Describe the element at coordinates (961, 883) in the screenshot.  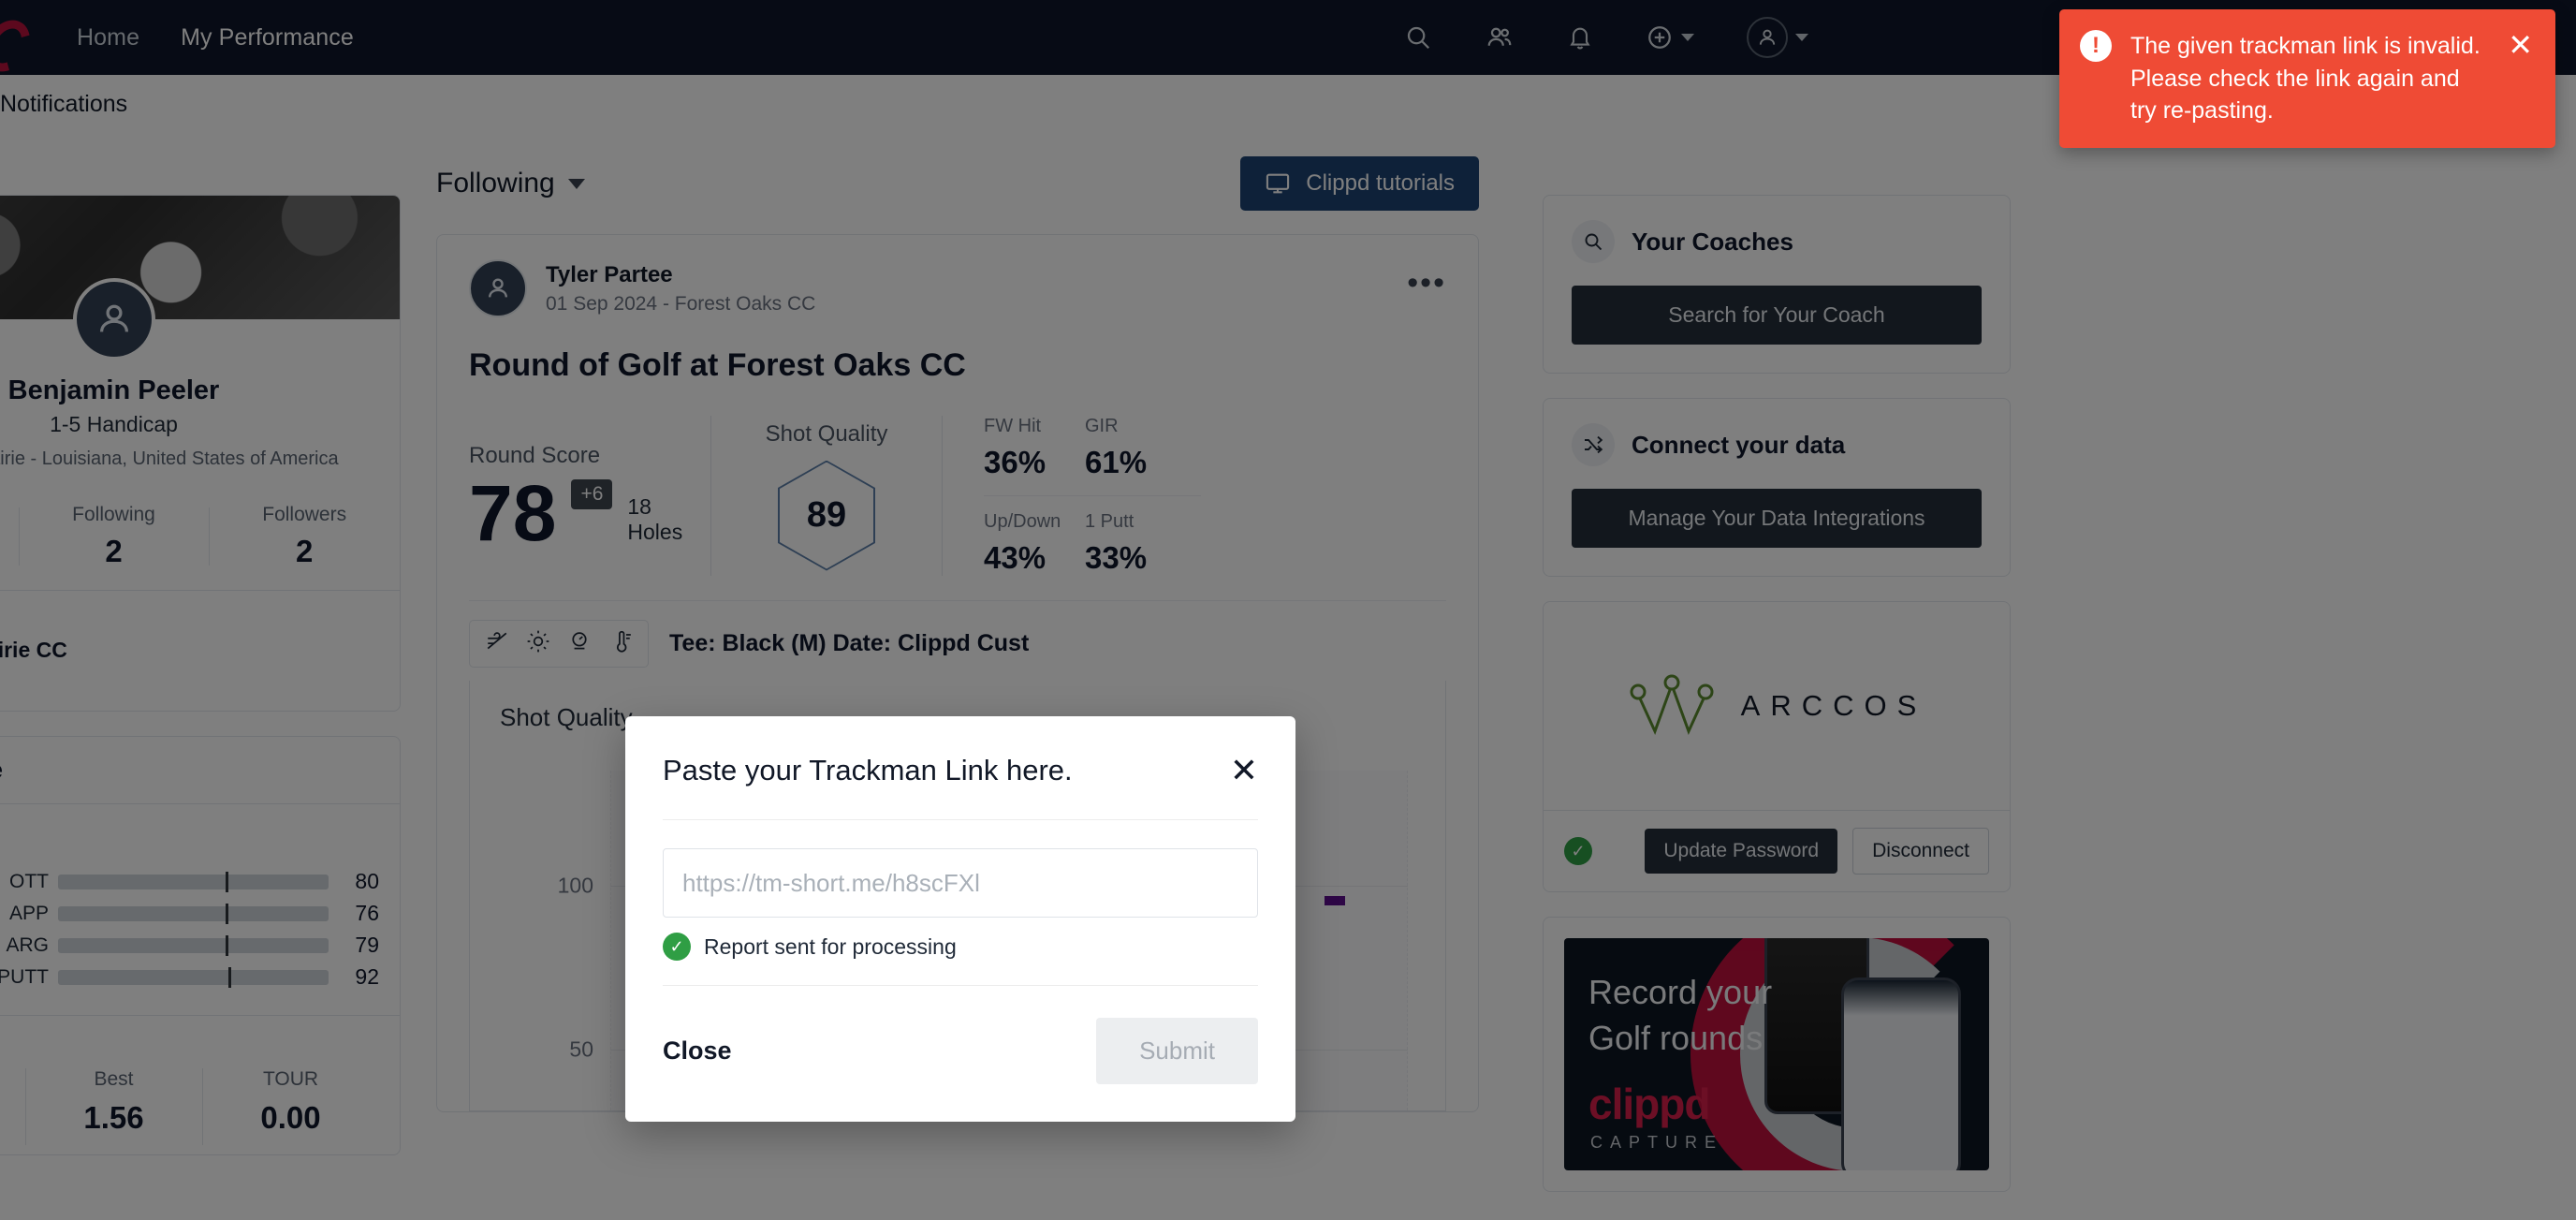
I see `trackman-link-input` at that location.